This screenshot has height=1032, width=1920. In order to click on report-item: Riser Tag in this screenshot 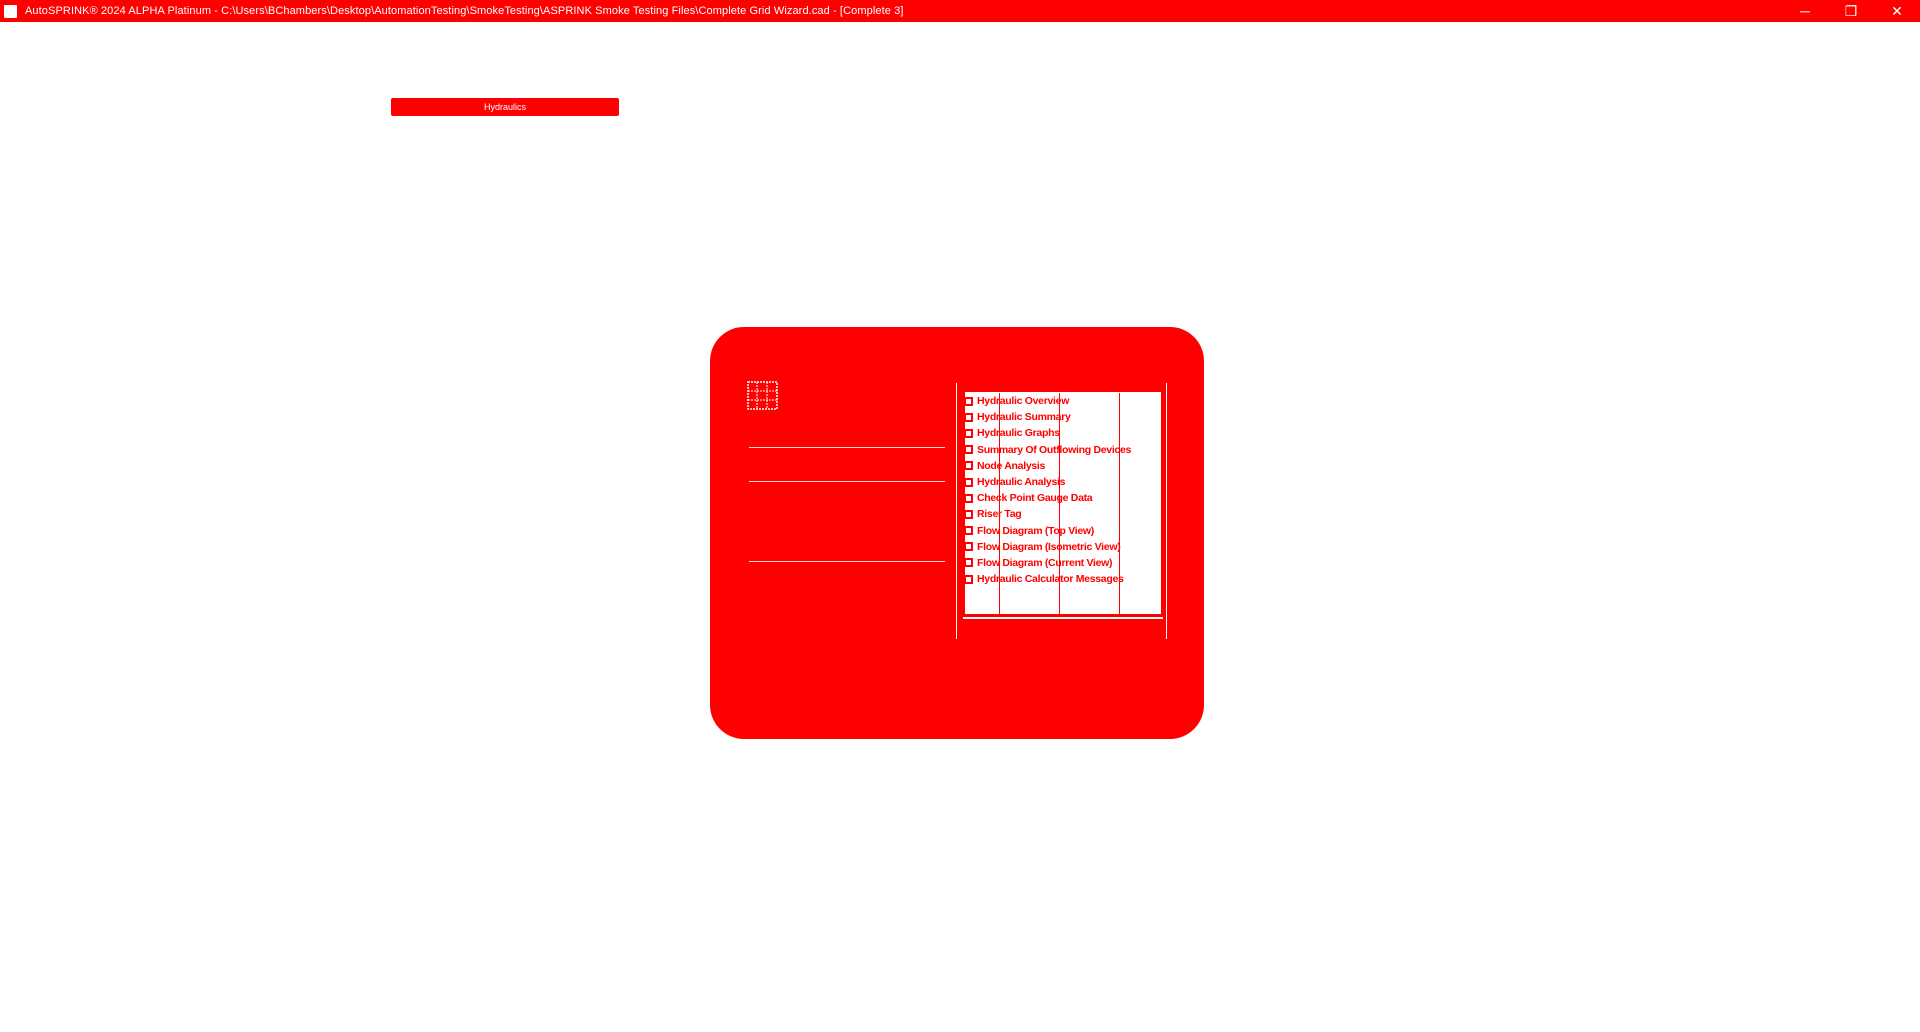, I will do `click(1064, 514)`.